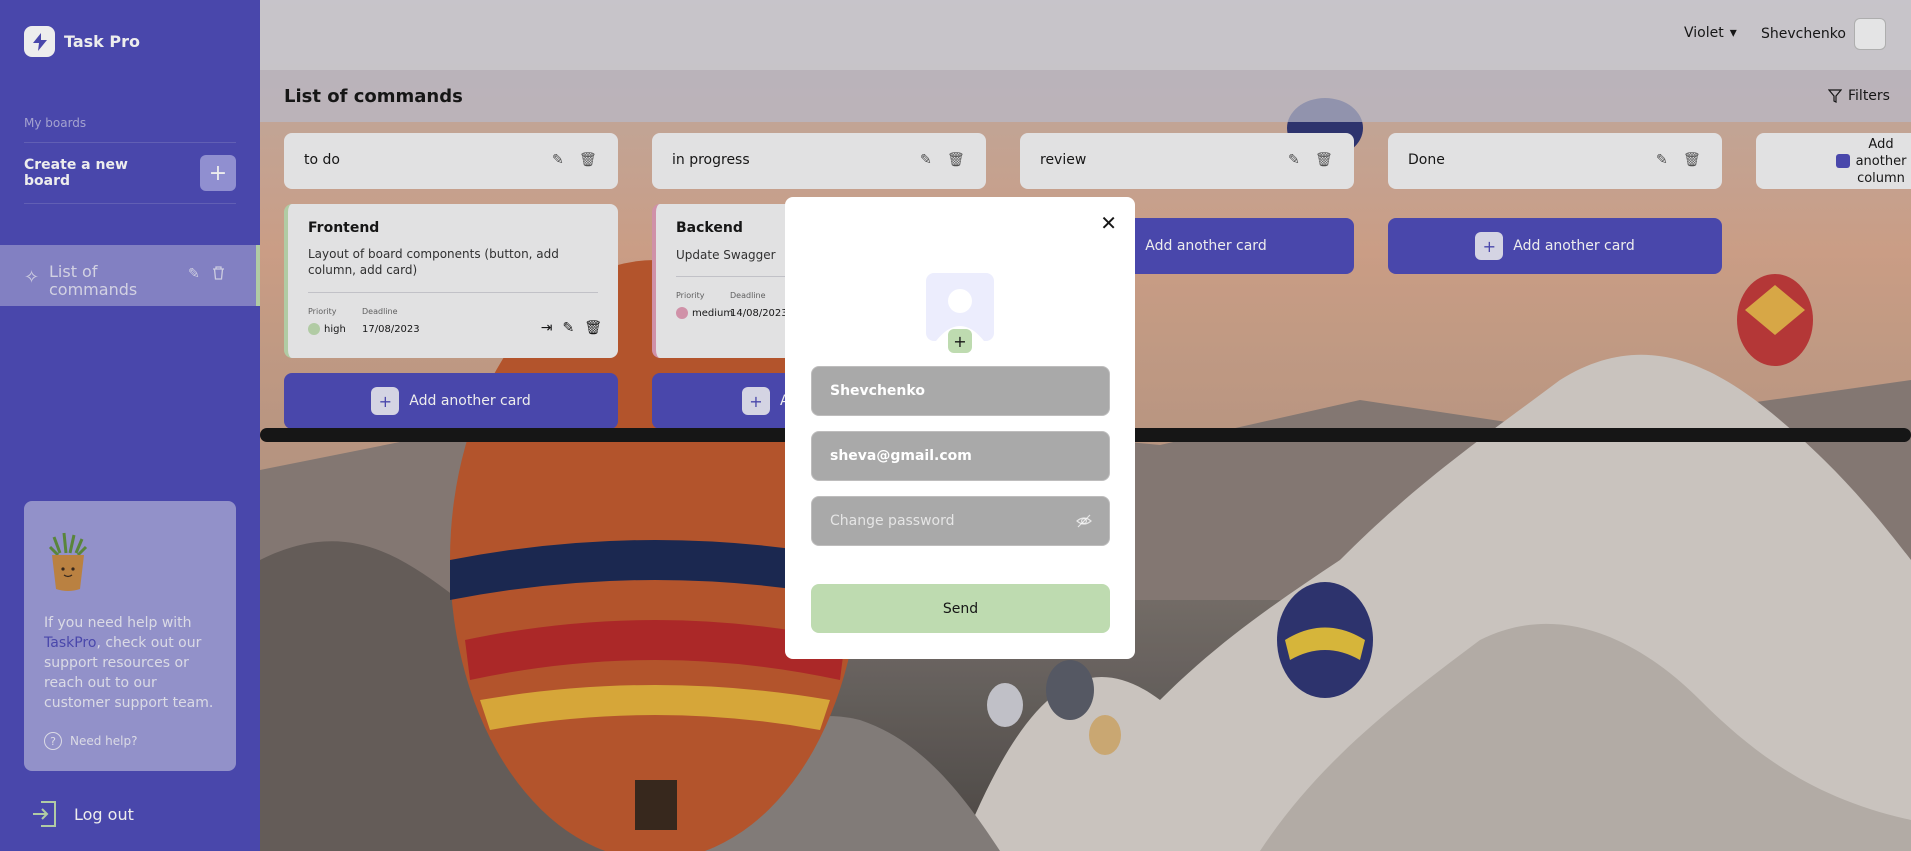  Describe the element at coordinates (960, 391) in the screenshot. I see `name-field: Shevchenko` at that location.